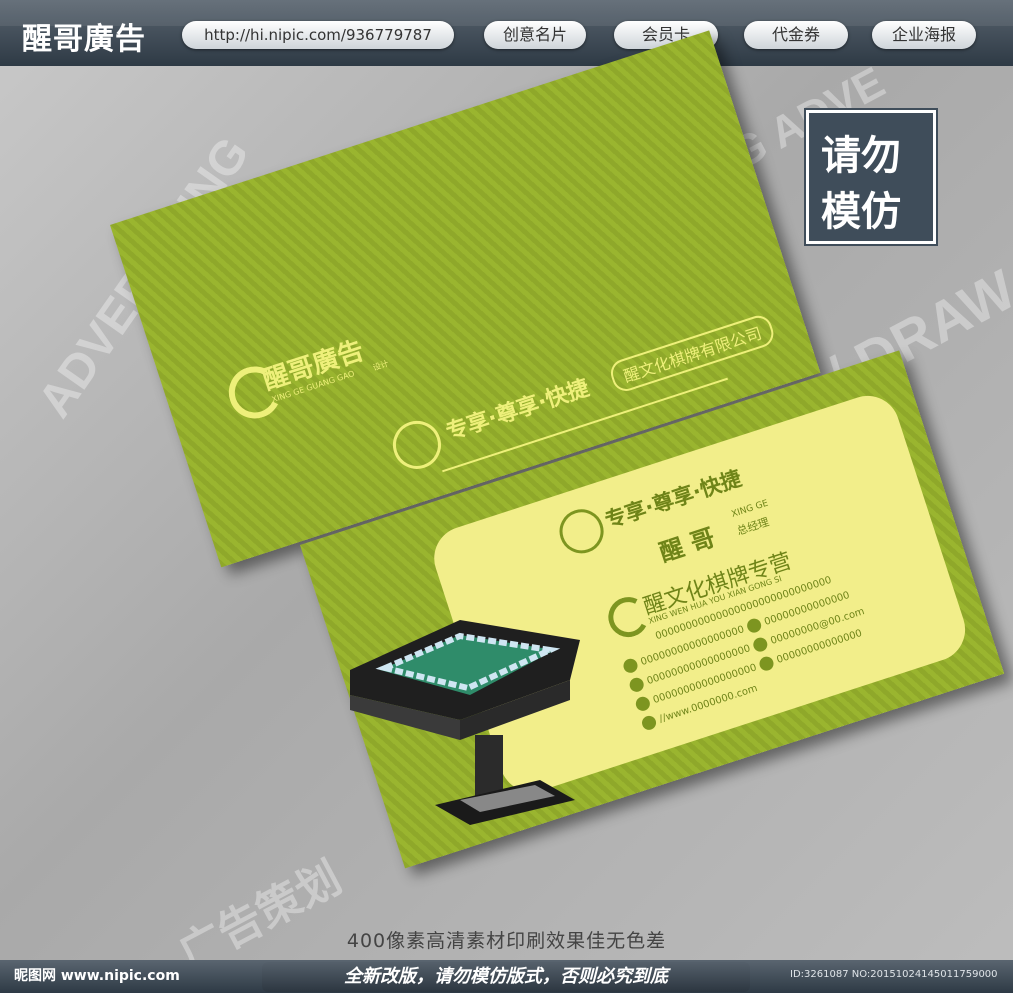 This screenshot has height=993, width=1013. Describe the element at coordinates (894, 974) in the screenshot. I see `footer-image-id: ID:3261087 NO:20151024145011759000` at that location.